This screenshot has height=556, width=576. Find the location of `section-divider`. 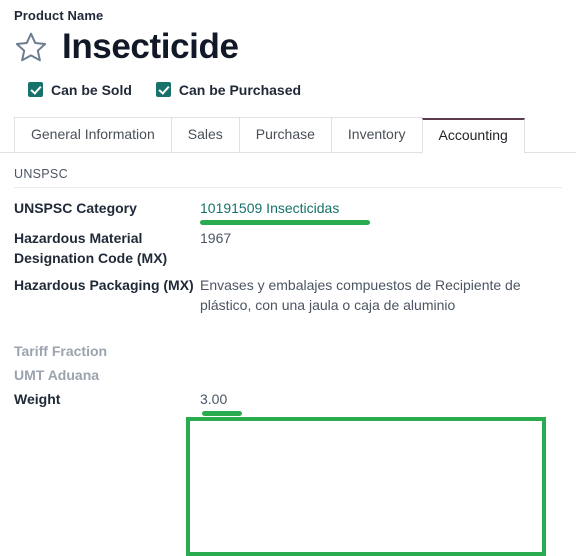

section-divider is located at coordinates (288, 187).